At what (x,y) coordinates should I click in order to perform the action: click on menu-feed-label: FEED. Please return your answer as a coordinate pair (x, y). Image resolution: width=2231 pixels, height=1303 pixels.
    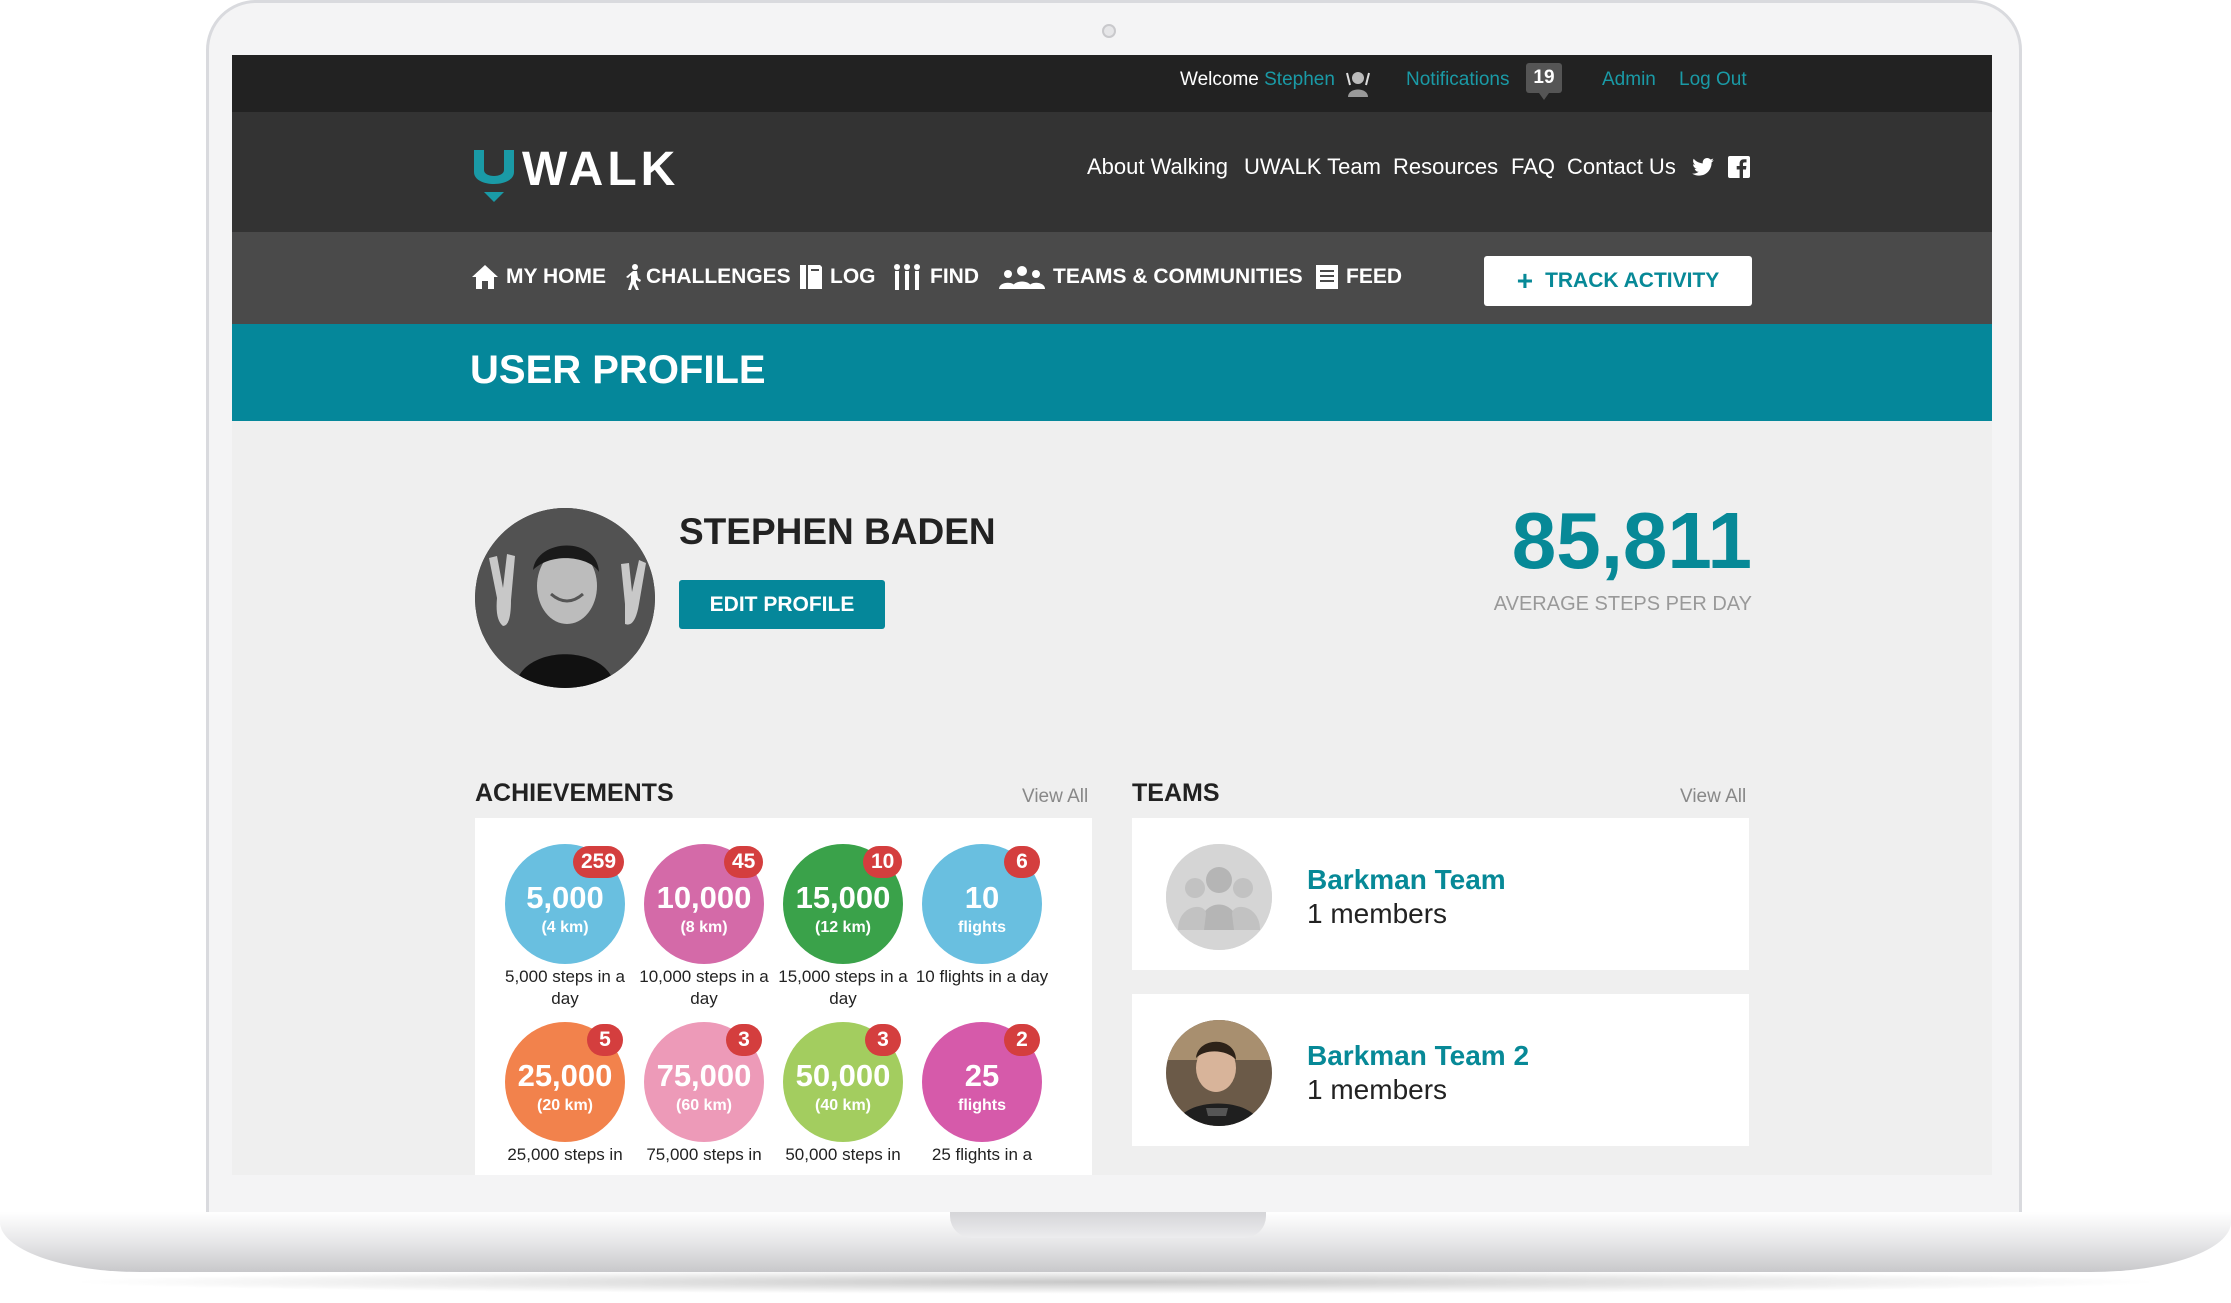
    Looking at the image, I should click on (1374, 276).